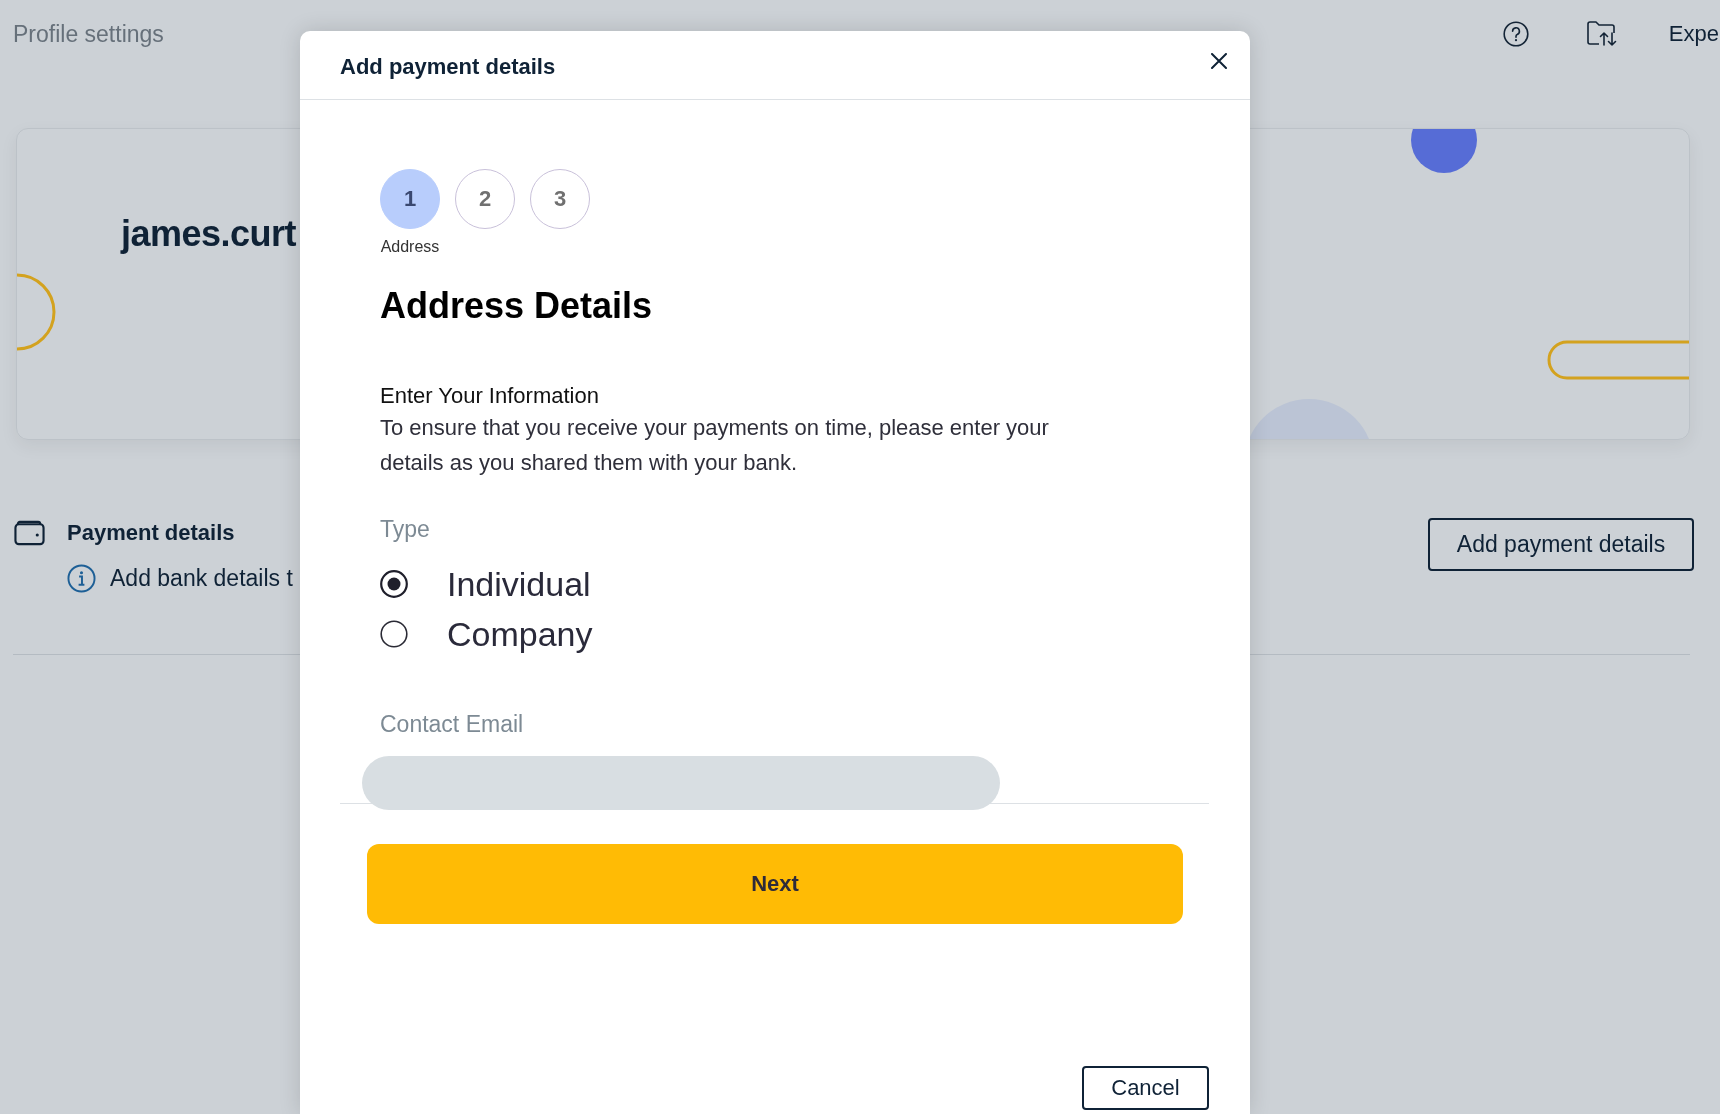 Image resolution: width=1720 pixels, height=1114 pixels. I want to click on intro-text: To ensure that you receive your payments on time, please enter your details as you shared them with your bank., so click(715, 445).